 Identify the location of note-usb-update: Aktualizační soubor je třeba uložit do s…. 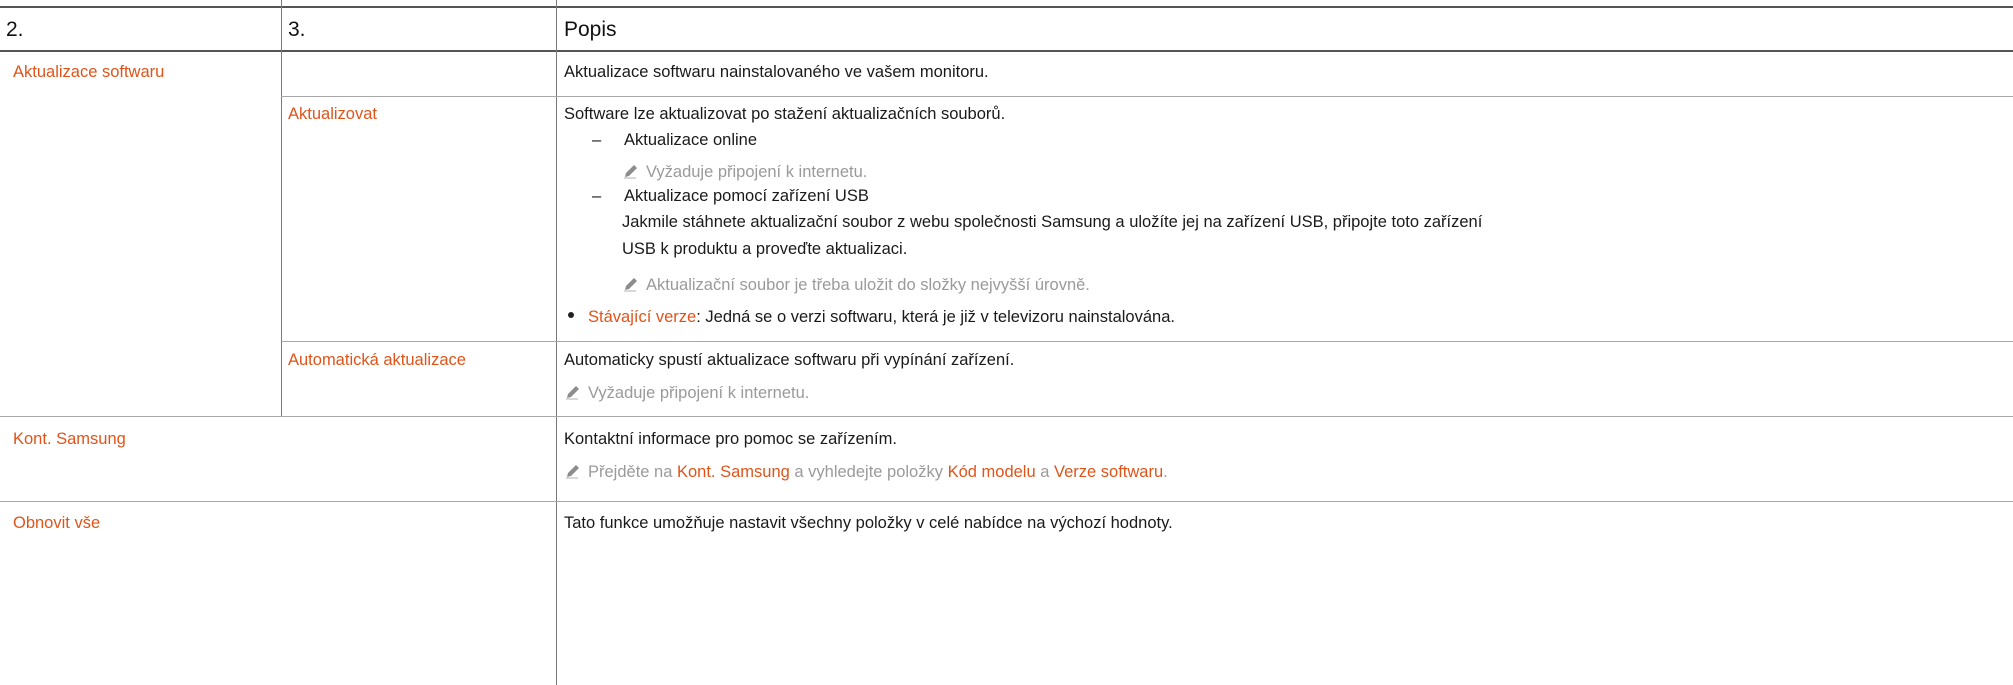
(856, 285).